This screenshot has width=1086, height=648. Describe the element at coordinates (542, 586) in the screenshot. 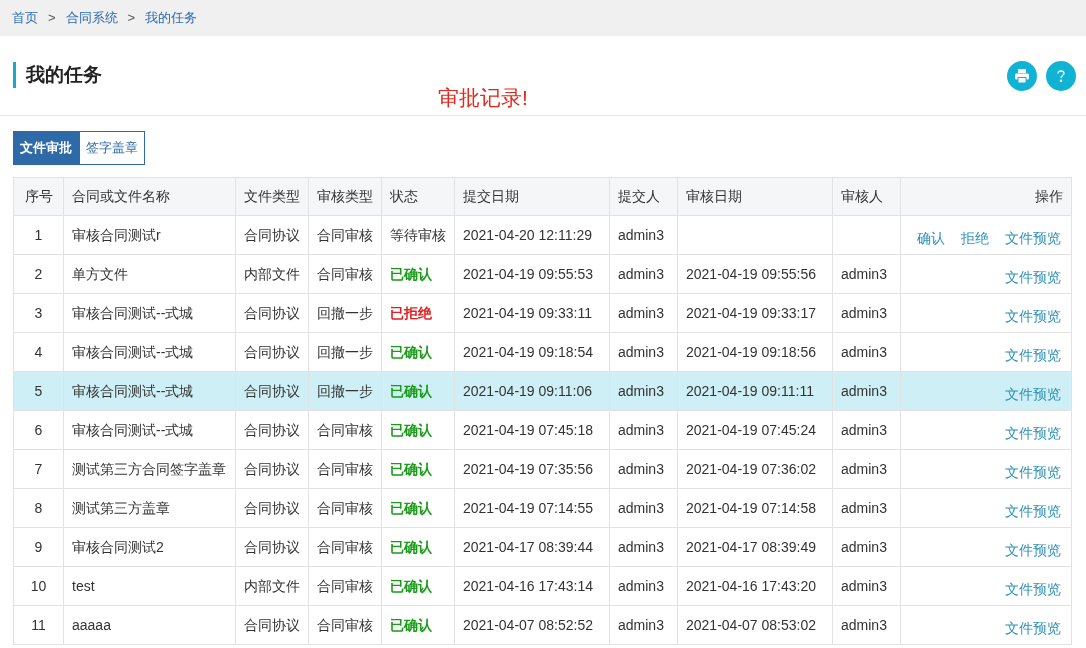

I see `table-row: 10 test 内部文件 合同审核 已确认 2021-04-16 17:43:14 admin3 2021-04-16 17:43:20 admin3 文件预览` at that location.